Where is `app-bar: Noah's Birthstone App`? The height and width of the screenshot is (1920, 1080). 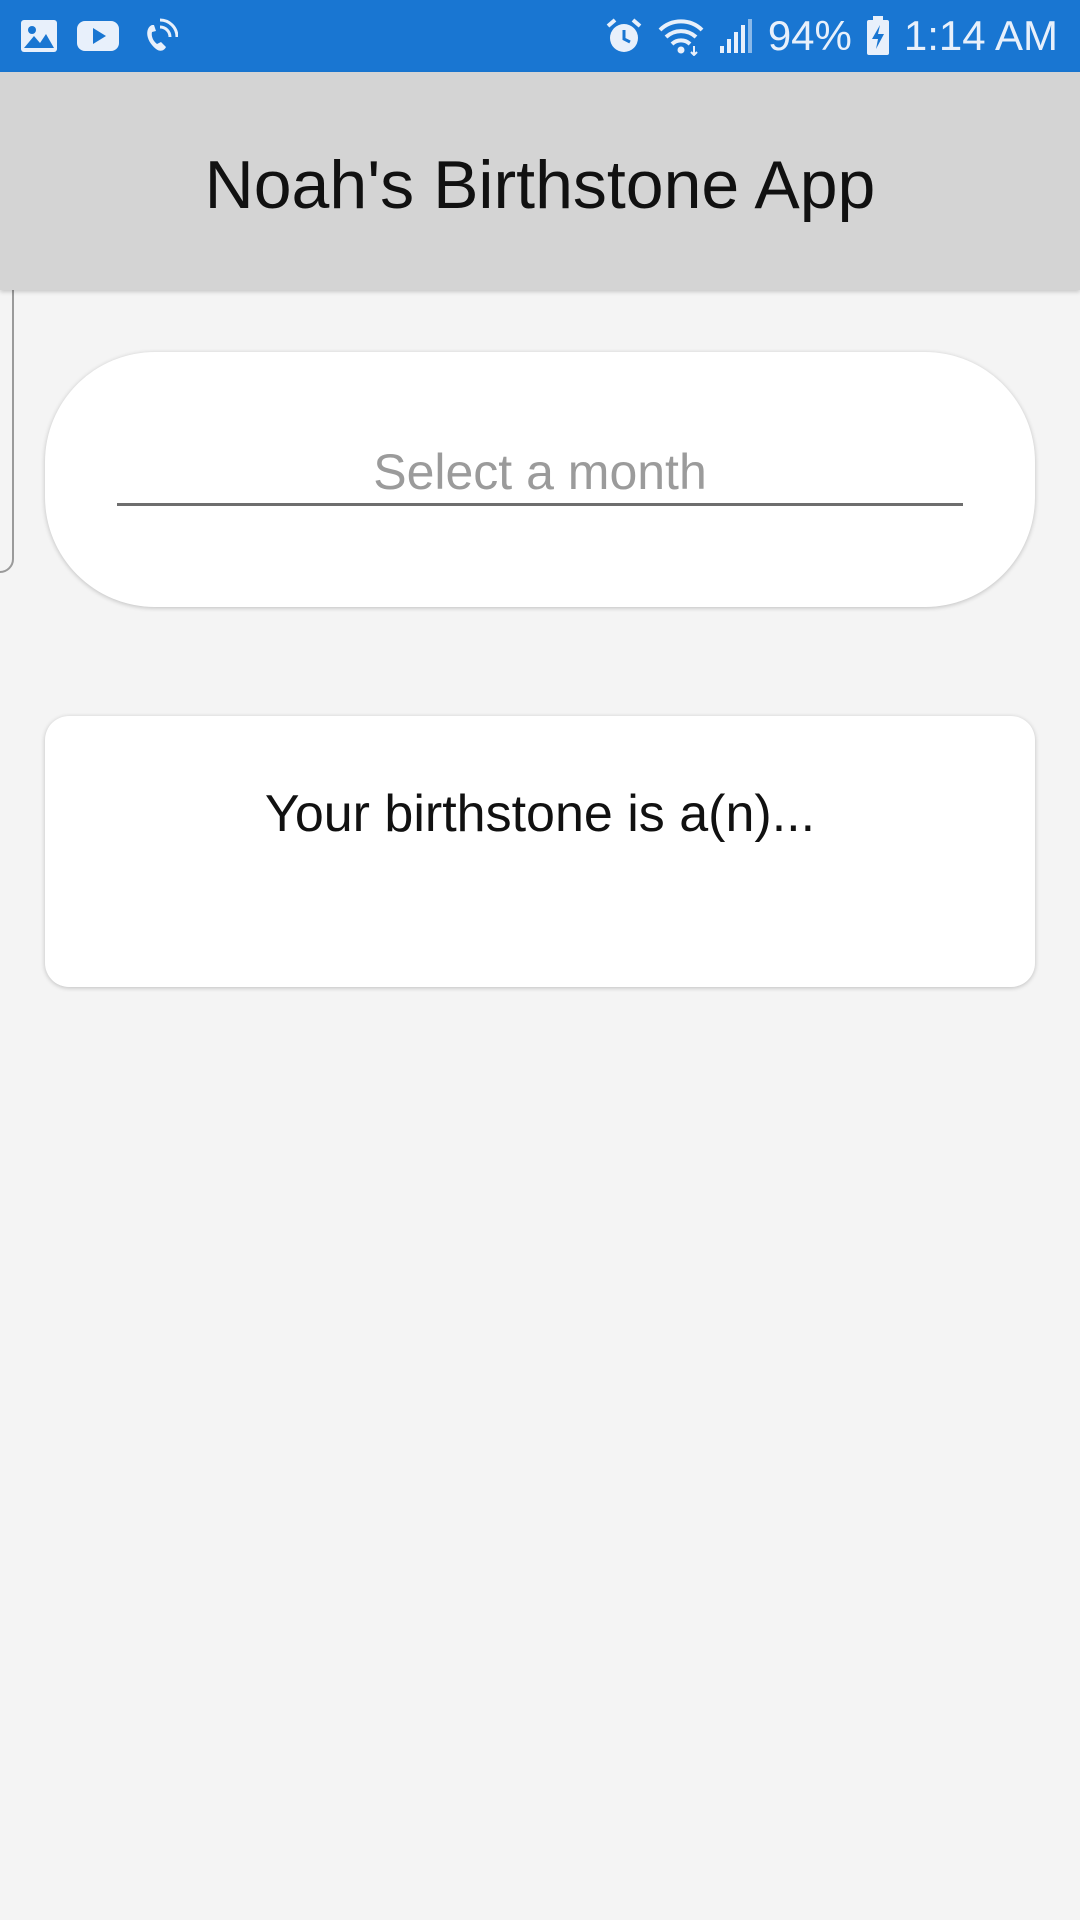
app-bar: Noah's Birthstone App is located at coordinates (540, 181).